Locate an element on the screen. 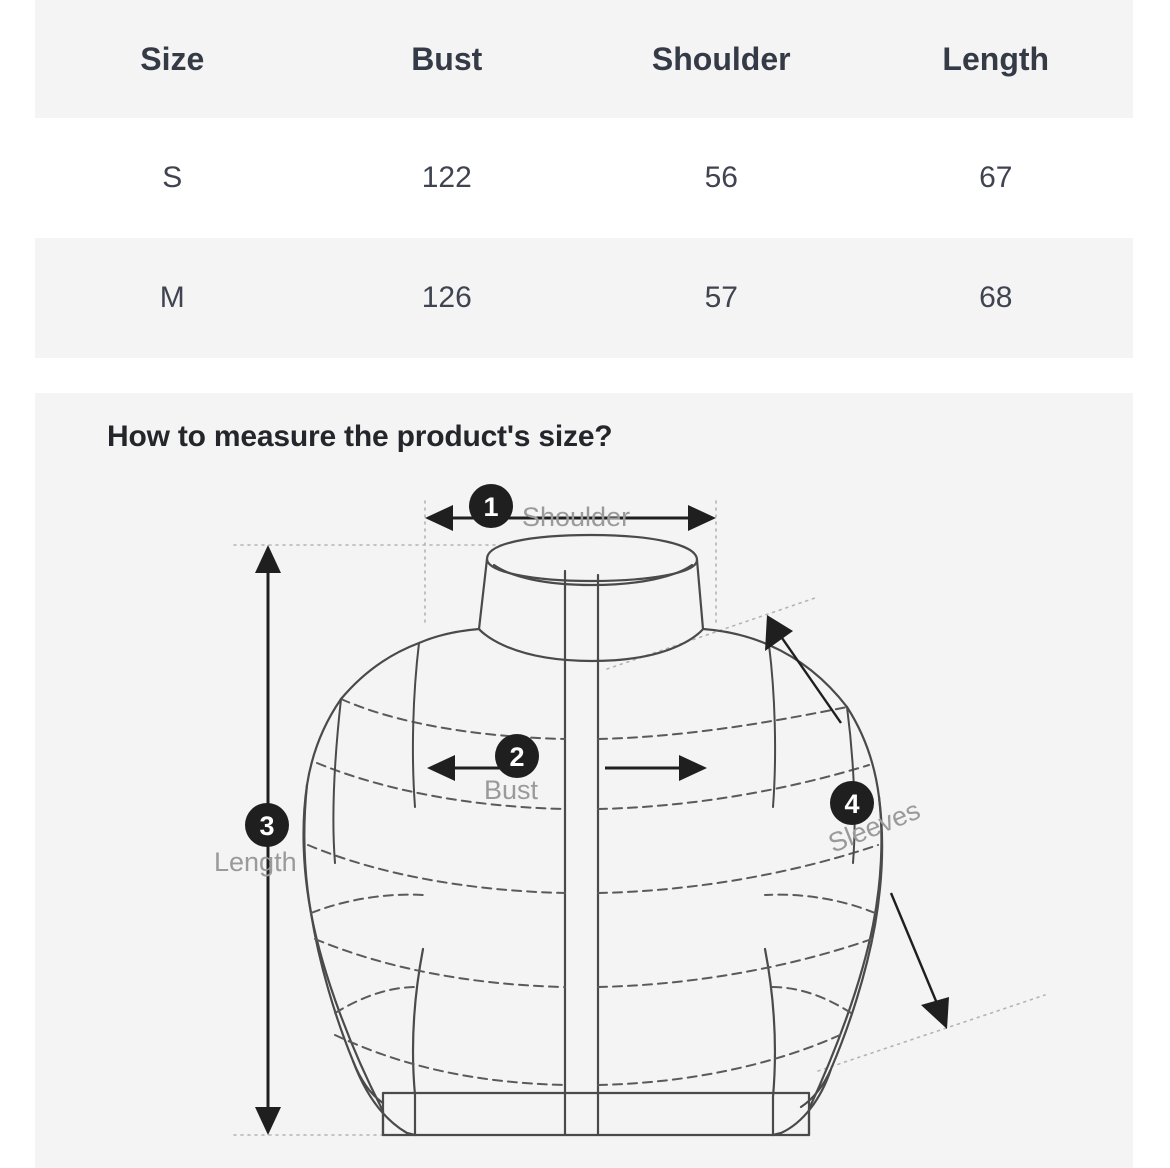 The image size is (1170, 1168). column-header-size: Size is located at coordinates (172, 59).